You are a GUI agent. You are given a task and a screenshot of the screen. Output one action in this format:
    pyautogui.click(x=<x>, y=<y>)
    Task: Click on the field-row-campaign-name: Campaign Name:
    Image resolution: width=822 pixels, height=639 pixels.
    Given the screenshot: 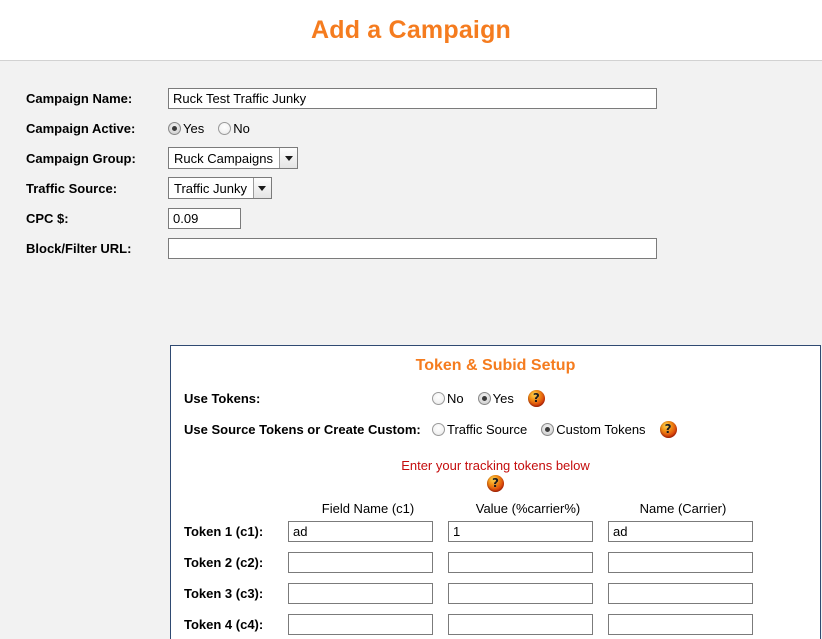 What is the action you would take?
    pyautogui.click(x=411, y=98)
    